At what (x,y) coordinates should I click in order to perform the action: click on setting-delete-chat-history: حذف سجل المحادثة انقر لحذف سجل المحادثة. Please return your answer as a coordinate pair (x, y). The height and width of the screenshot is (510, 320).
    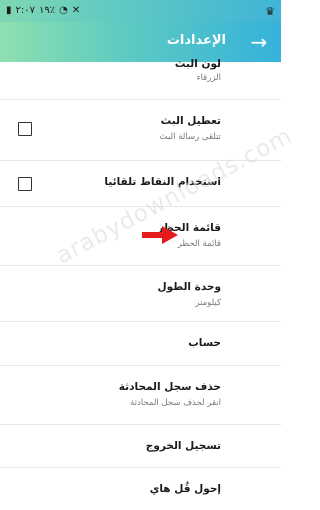
    Looking at the image, I should click on (140, 395).